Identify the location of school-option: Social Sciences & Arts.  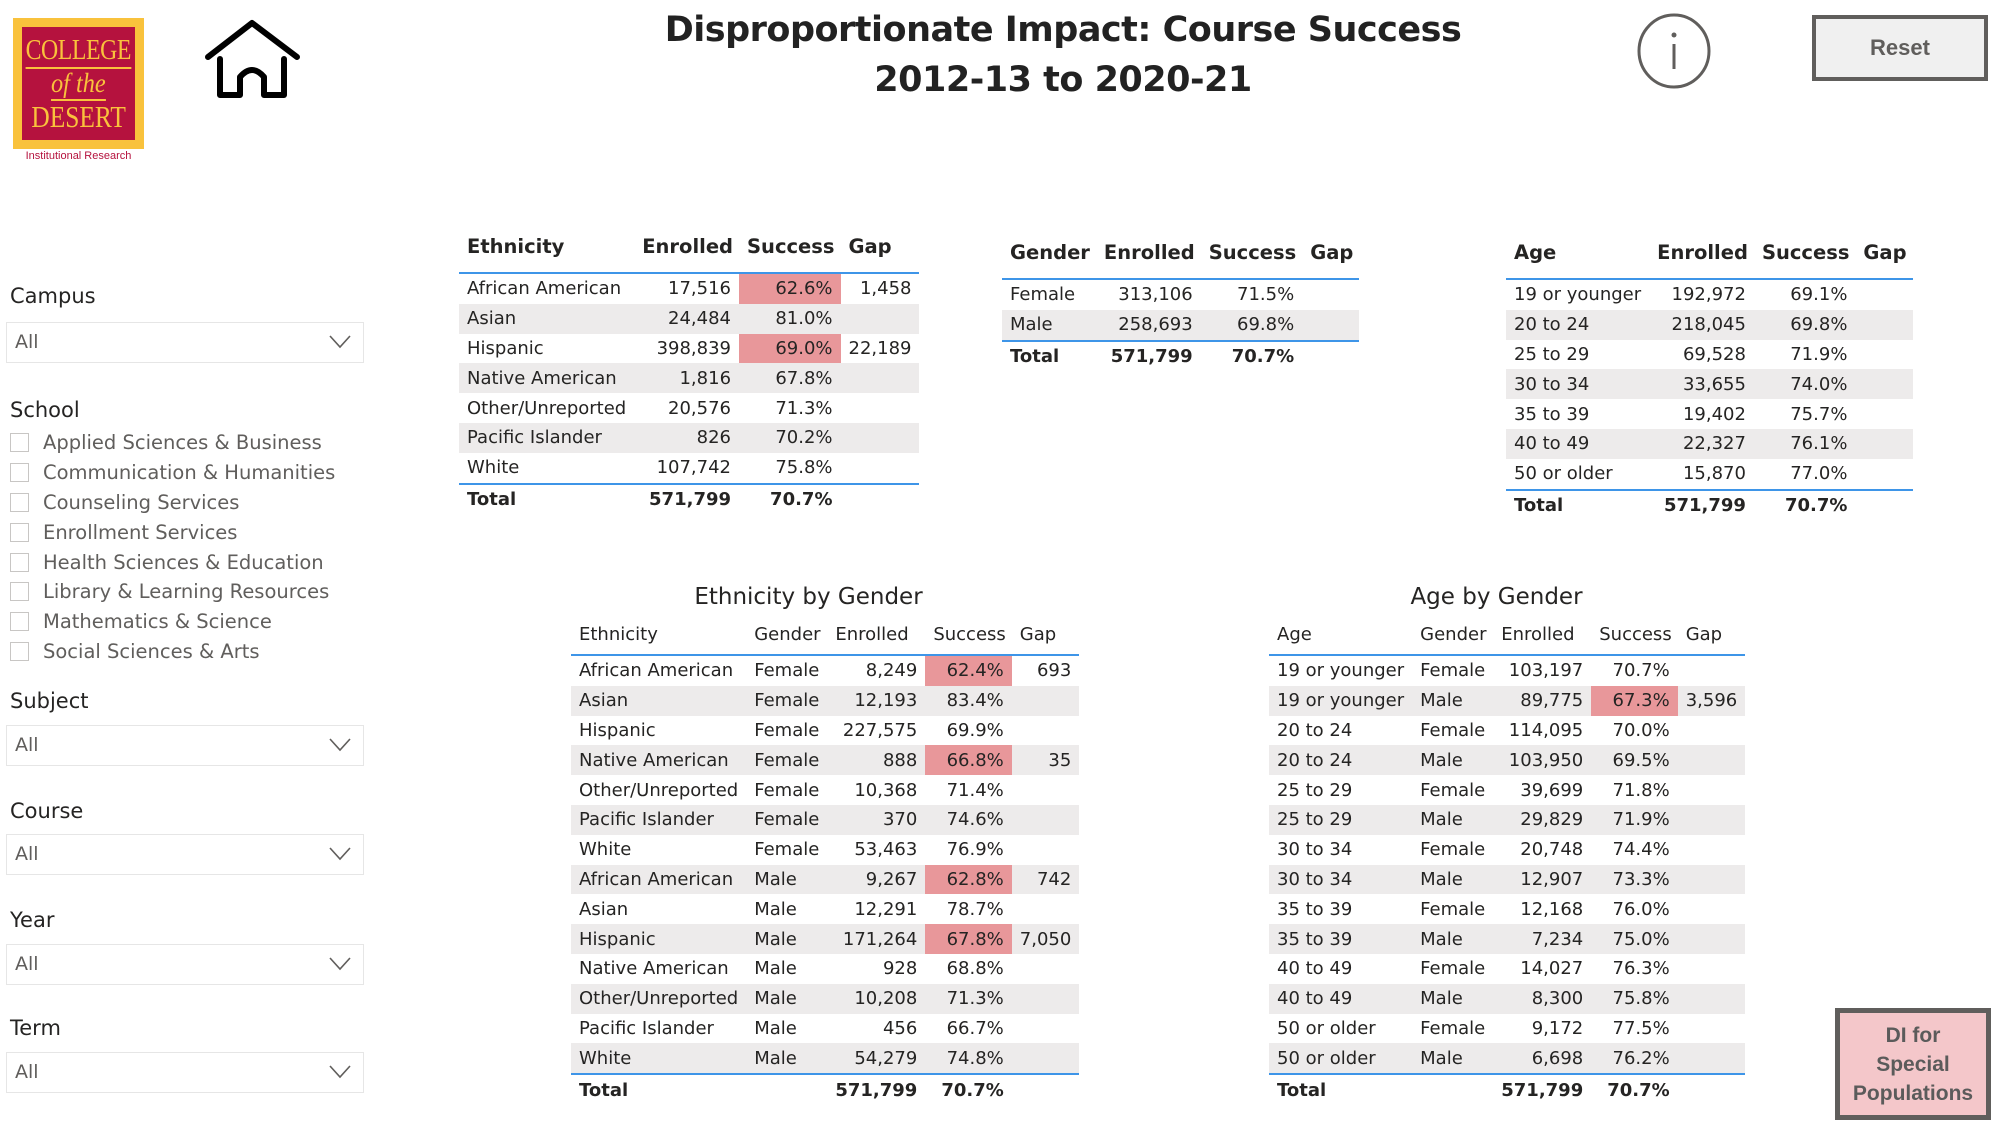
(172, 652).